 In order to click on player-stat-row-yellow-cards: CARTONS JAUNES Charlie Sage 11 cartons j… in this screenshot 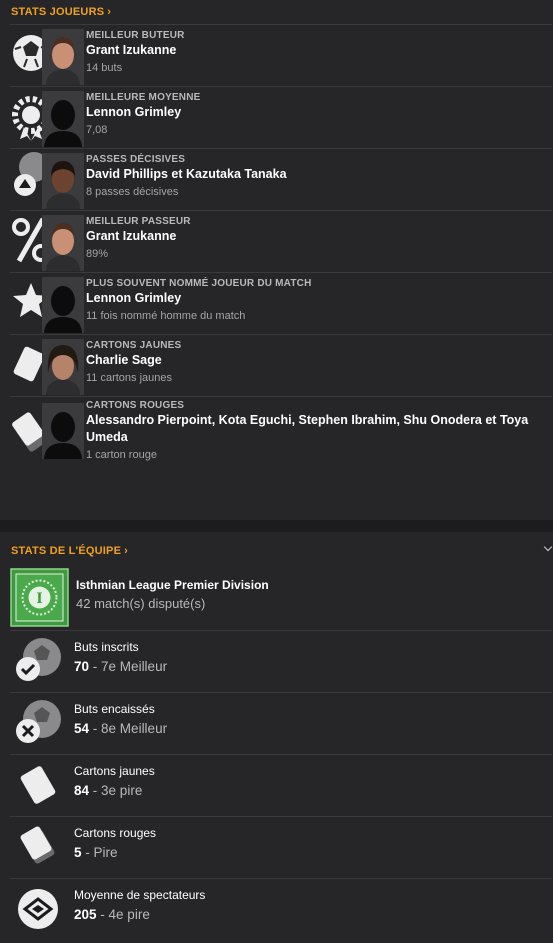, I will do `click(281, 365)`.